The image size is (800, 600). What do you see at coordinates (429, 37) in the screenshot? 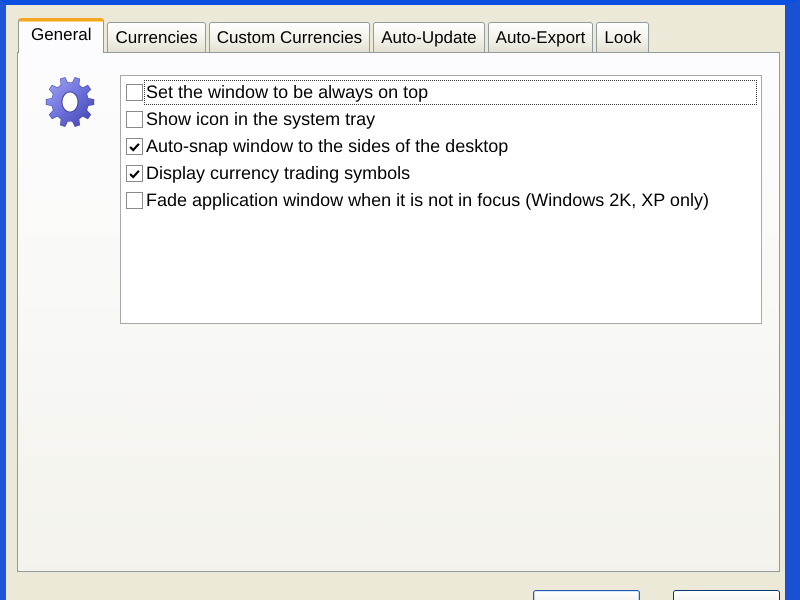
I see `tab: Auto-Update` at bounding box center [429, 37].